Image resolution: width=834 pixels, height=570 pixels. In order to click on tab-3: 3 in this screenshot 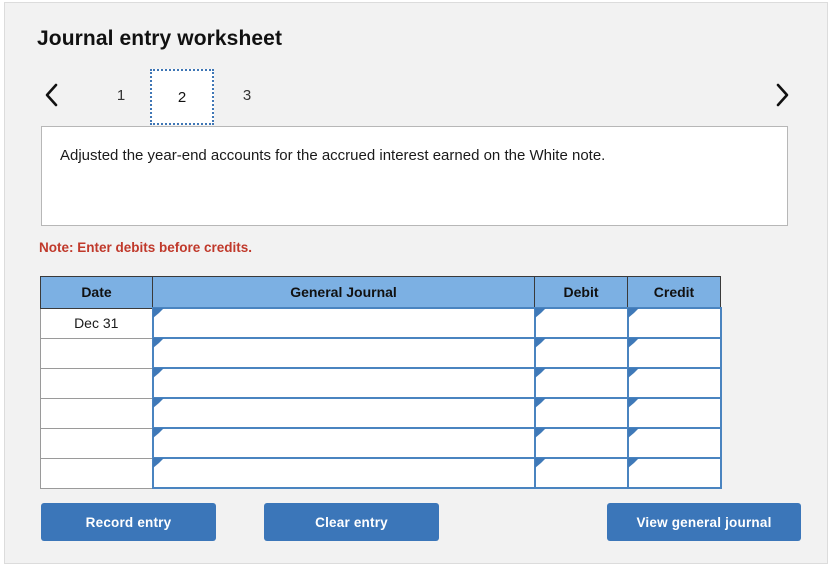, I will do `click(247, 95)`.